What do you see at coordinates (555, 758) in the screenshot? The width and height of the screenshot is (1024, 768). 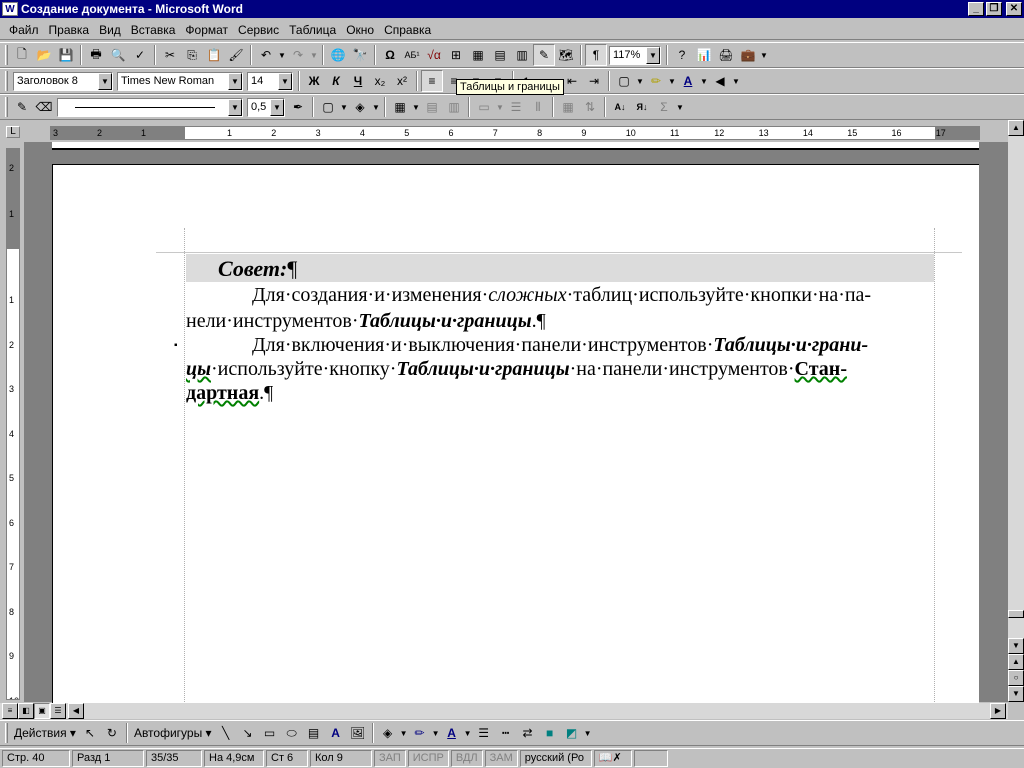 I see `status-language: русский (Ро` at bounding box center [555, 758].